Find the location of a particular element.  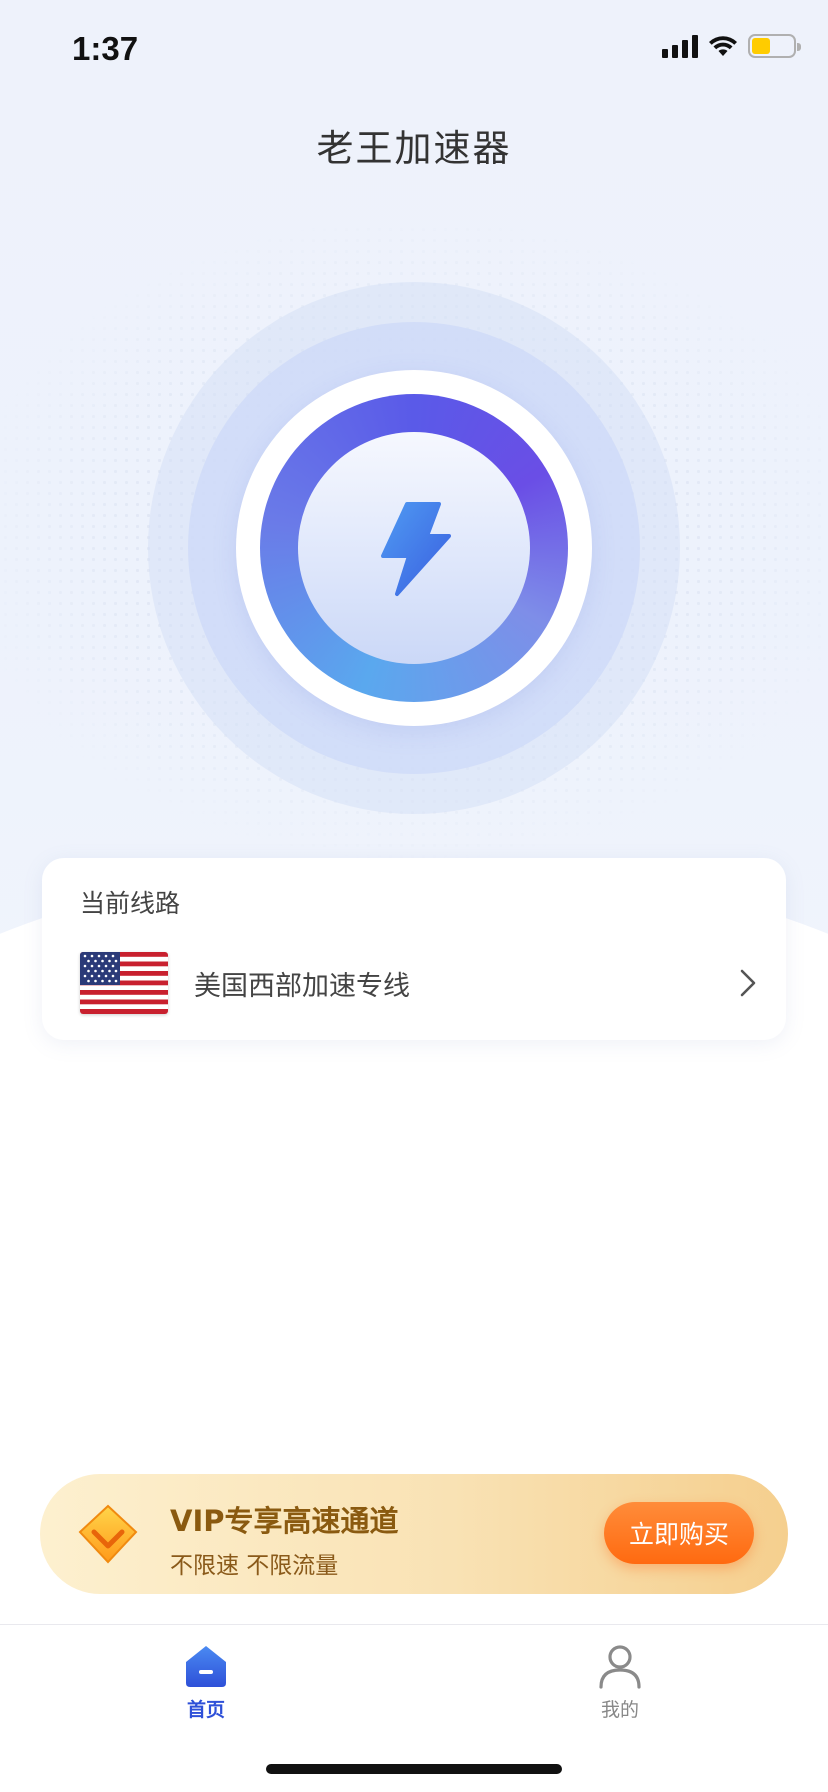

battery-icon is located at coordinates (774, 46).